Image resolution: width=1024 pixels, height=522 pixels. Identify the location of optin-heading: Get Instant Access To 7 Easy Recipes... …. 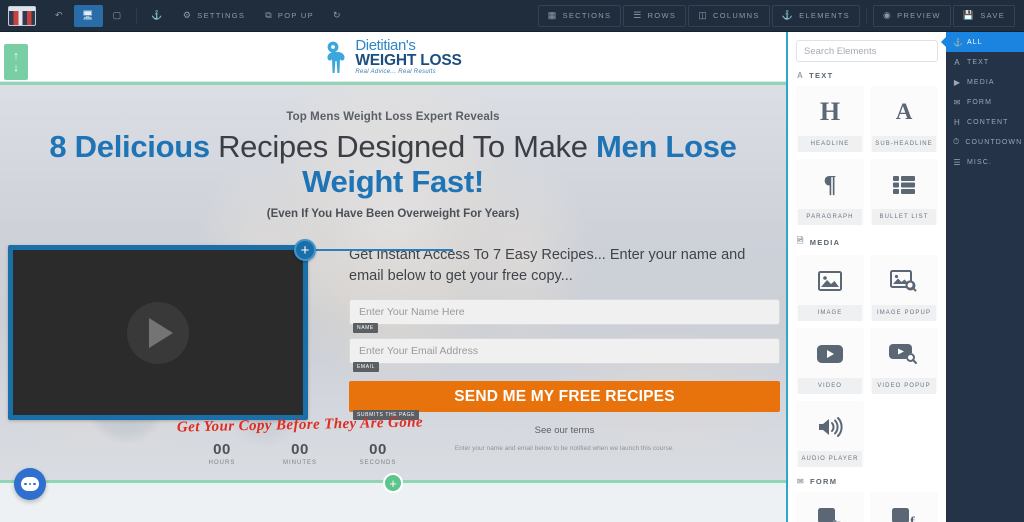
(564, 265).